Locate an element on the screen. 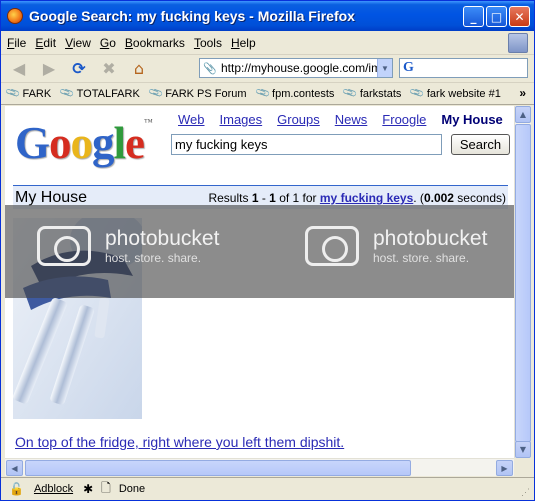 The width and height of the screenshot is (535, 501). bookmark-totalfark: 📎 TOTALFARK is located at coordinates (99, 93).